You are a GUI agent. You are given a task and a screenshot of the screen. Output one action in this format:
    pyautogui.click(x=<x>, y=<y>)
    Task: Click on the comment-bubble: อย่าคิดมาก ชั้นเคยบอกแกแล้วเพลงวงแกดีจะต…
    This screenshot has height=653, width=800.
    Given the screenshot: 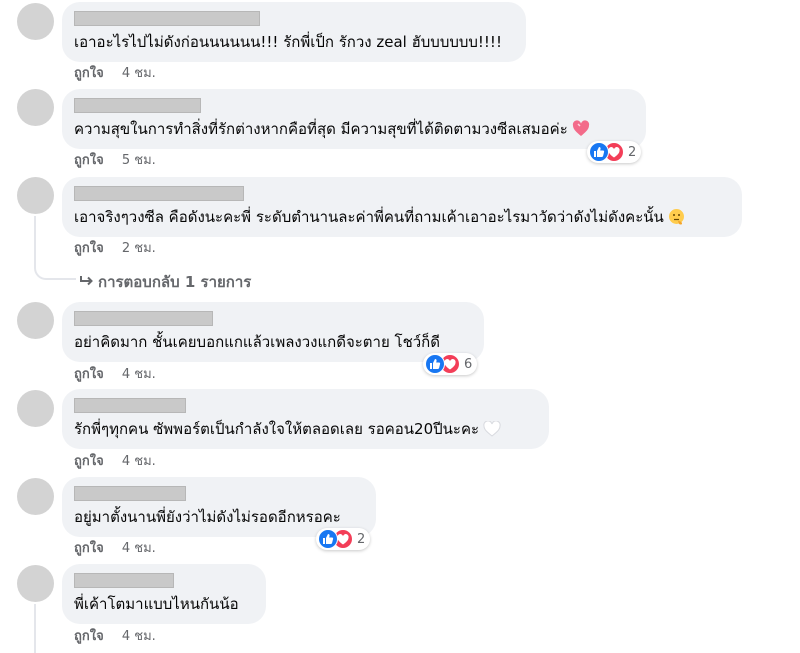 What is the action you would take?
    pyautogui.click(x=273, y=332)
    